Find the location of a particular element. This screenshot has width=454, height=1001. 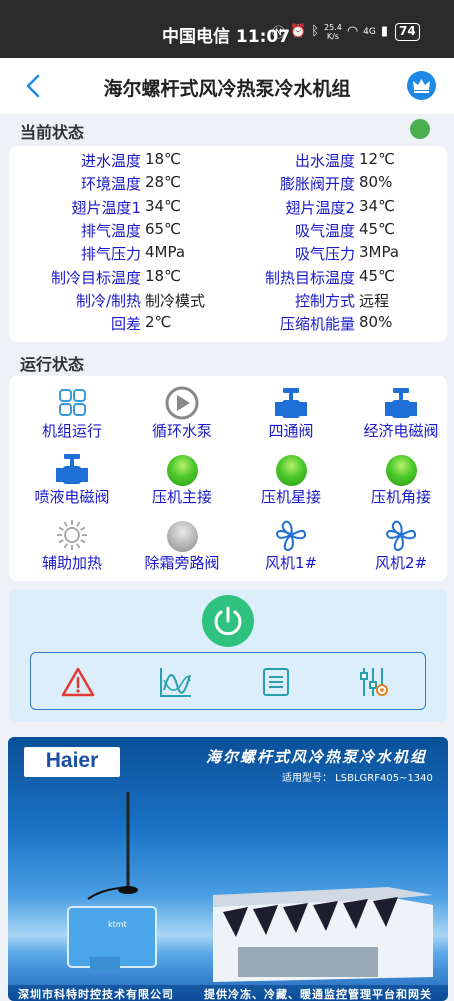

list-icon is located at coordinates (276, 682).